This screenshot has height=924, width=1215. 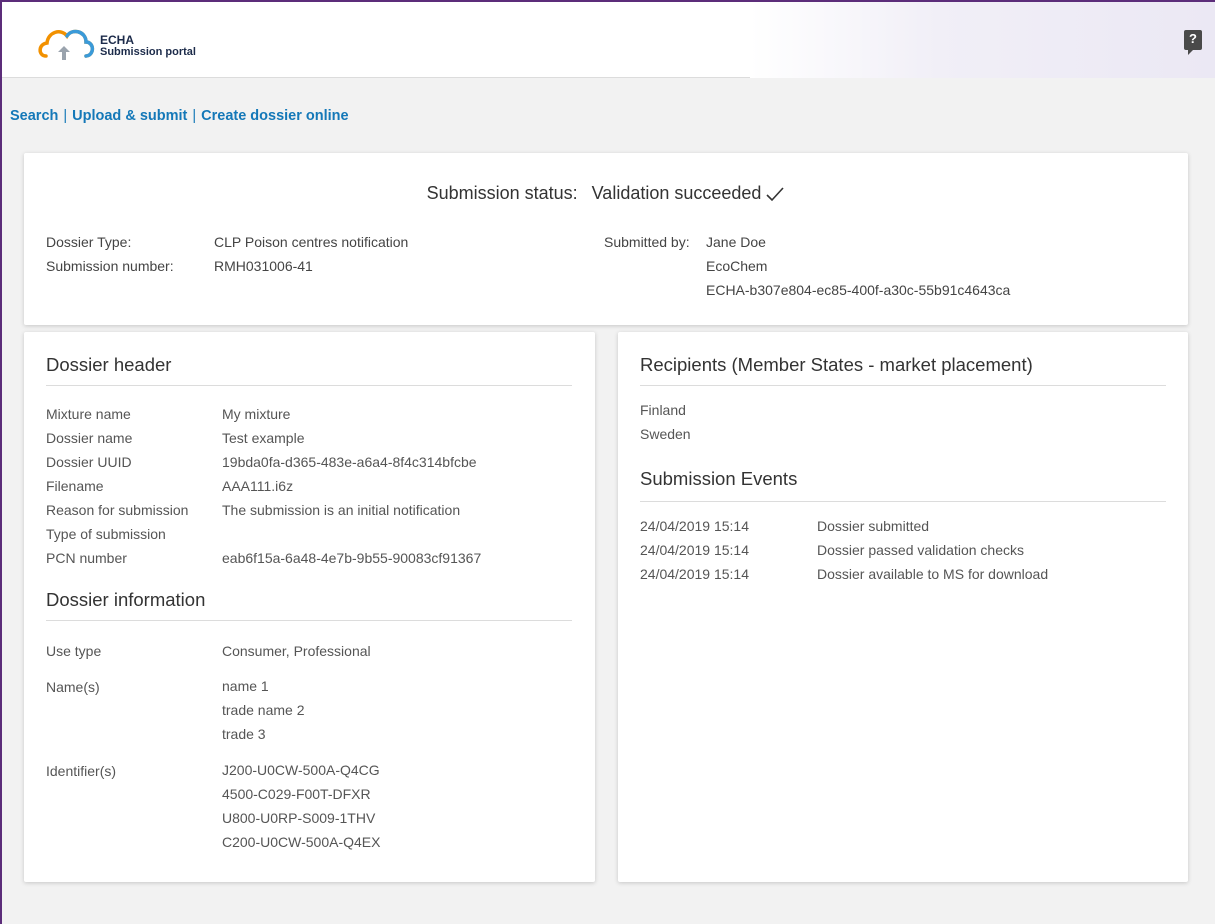 What do you see at coordinates (117, 510) in the screenshot?
I see `row-label: Reason for submission` at bounding box center [117, 510].